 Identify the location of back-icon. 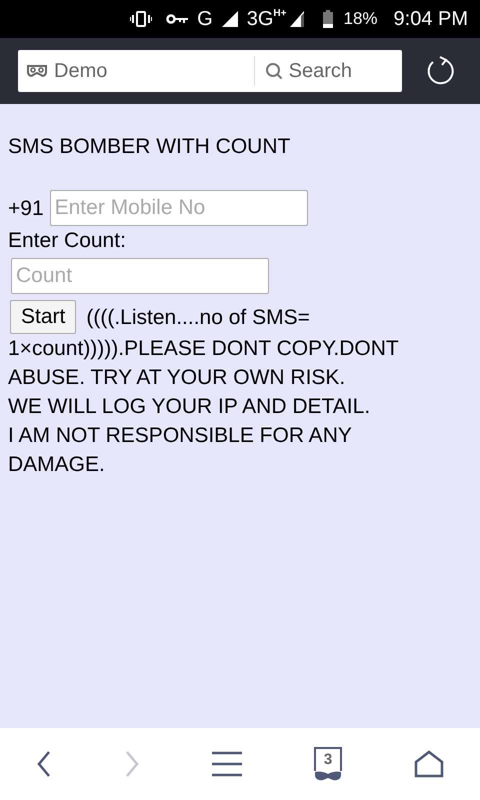
(44, 764).